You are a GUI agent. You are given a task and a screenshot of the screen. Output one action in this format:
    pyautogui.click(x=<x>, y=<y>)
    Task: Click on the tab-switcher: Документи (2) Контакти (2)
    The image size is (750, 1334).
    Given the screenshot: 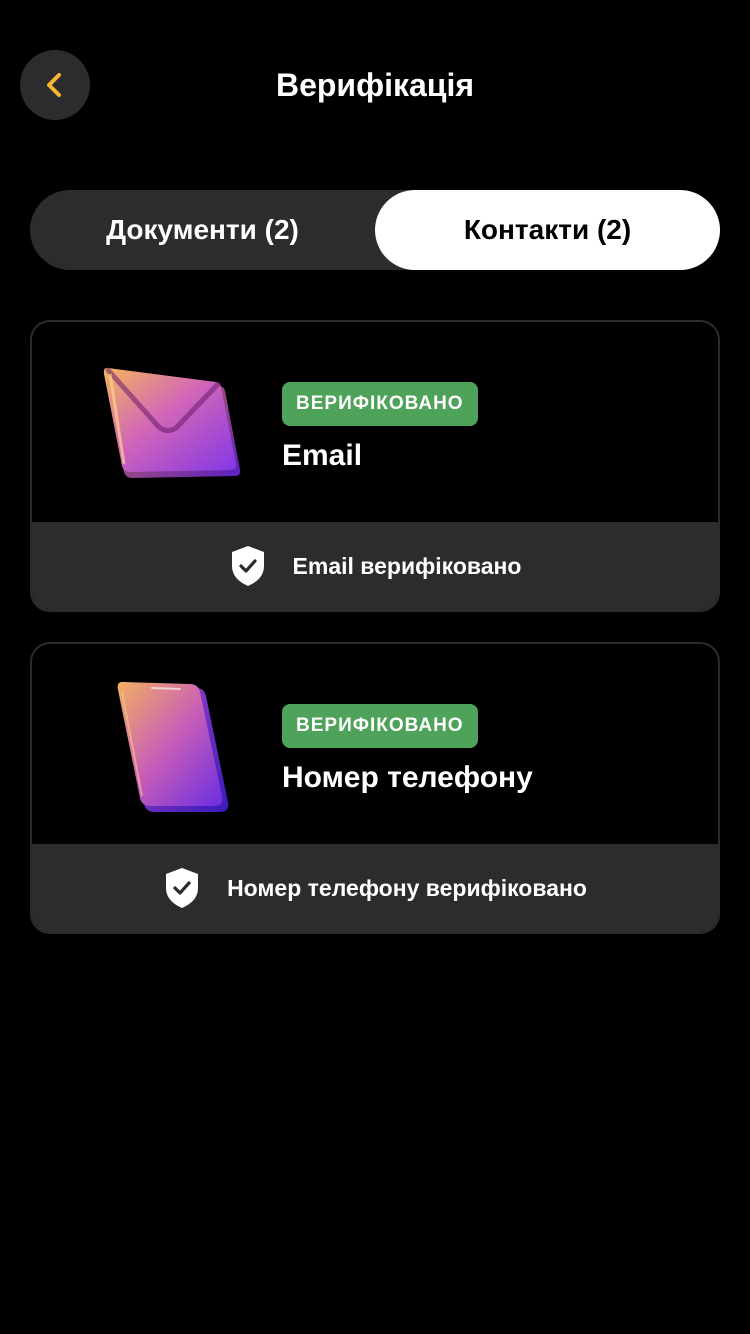 What is the action you would take?
    pyautogui.click(x=375, y=230)
    